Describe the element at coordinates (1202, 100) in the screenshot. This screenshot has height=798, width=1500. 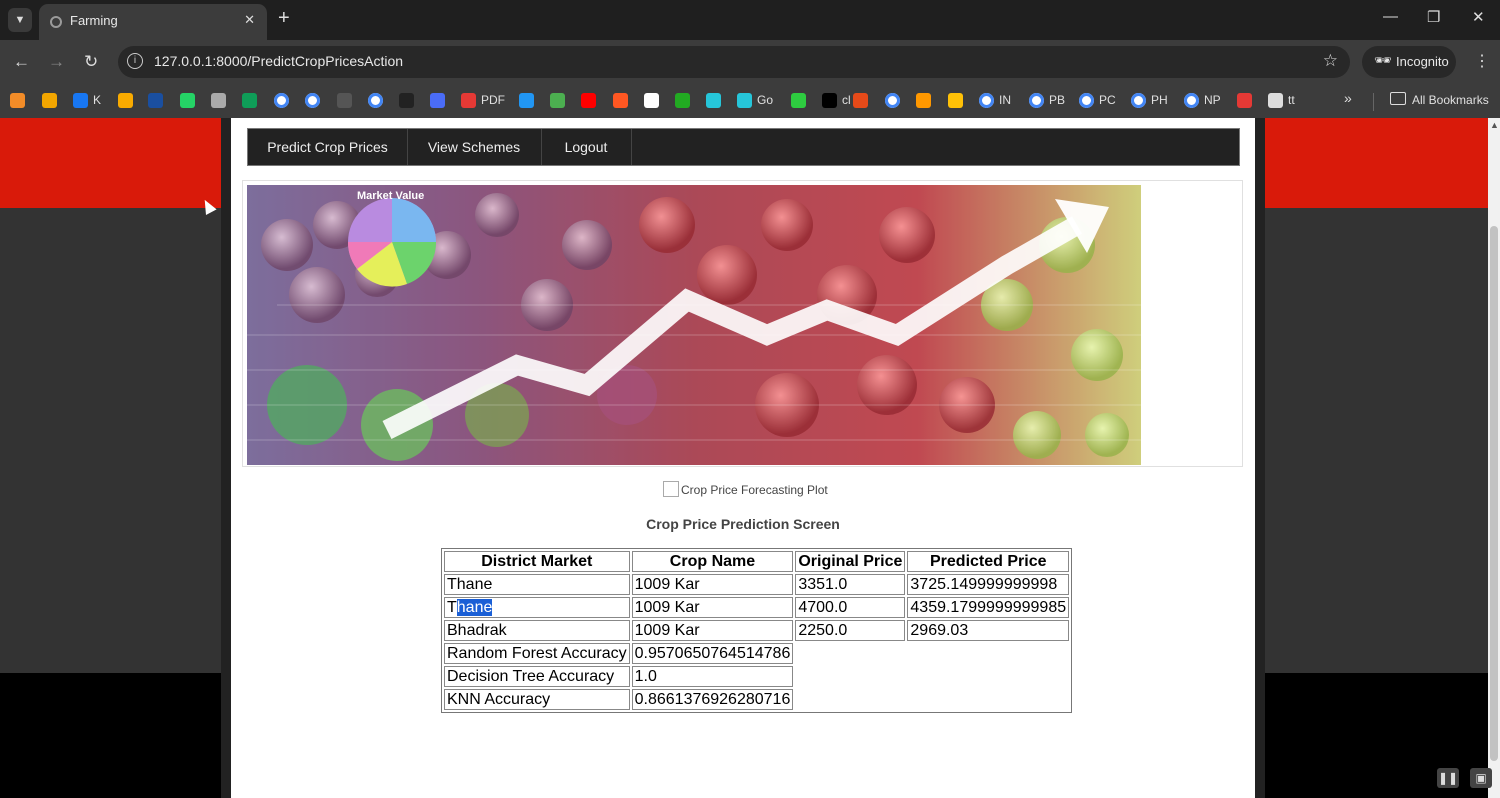
I see `bookmark-item: NP` at that location.